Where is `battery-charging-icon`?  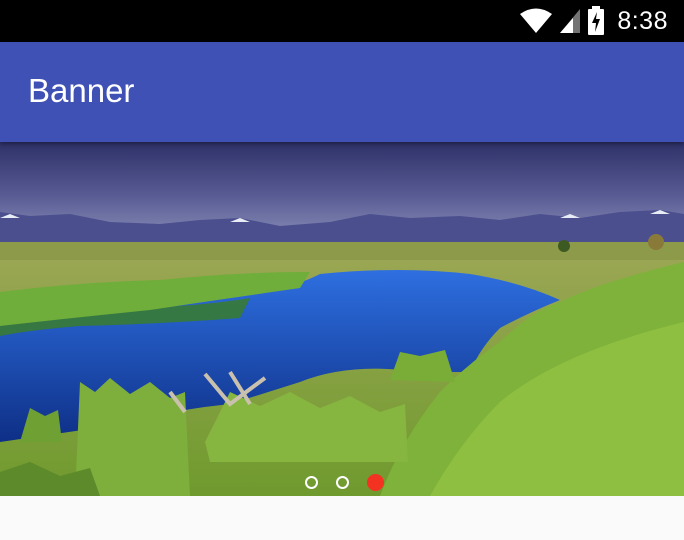
battery-charging-icon is located at coordinates (596, 21).